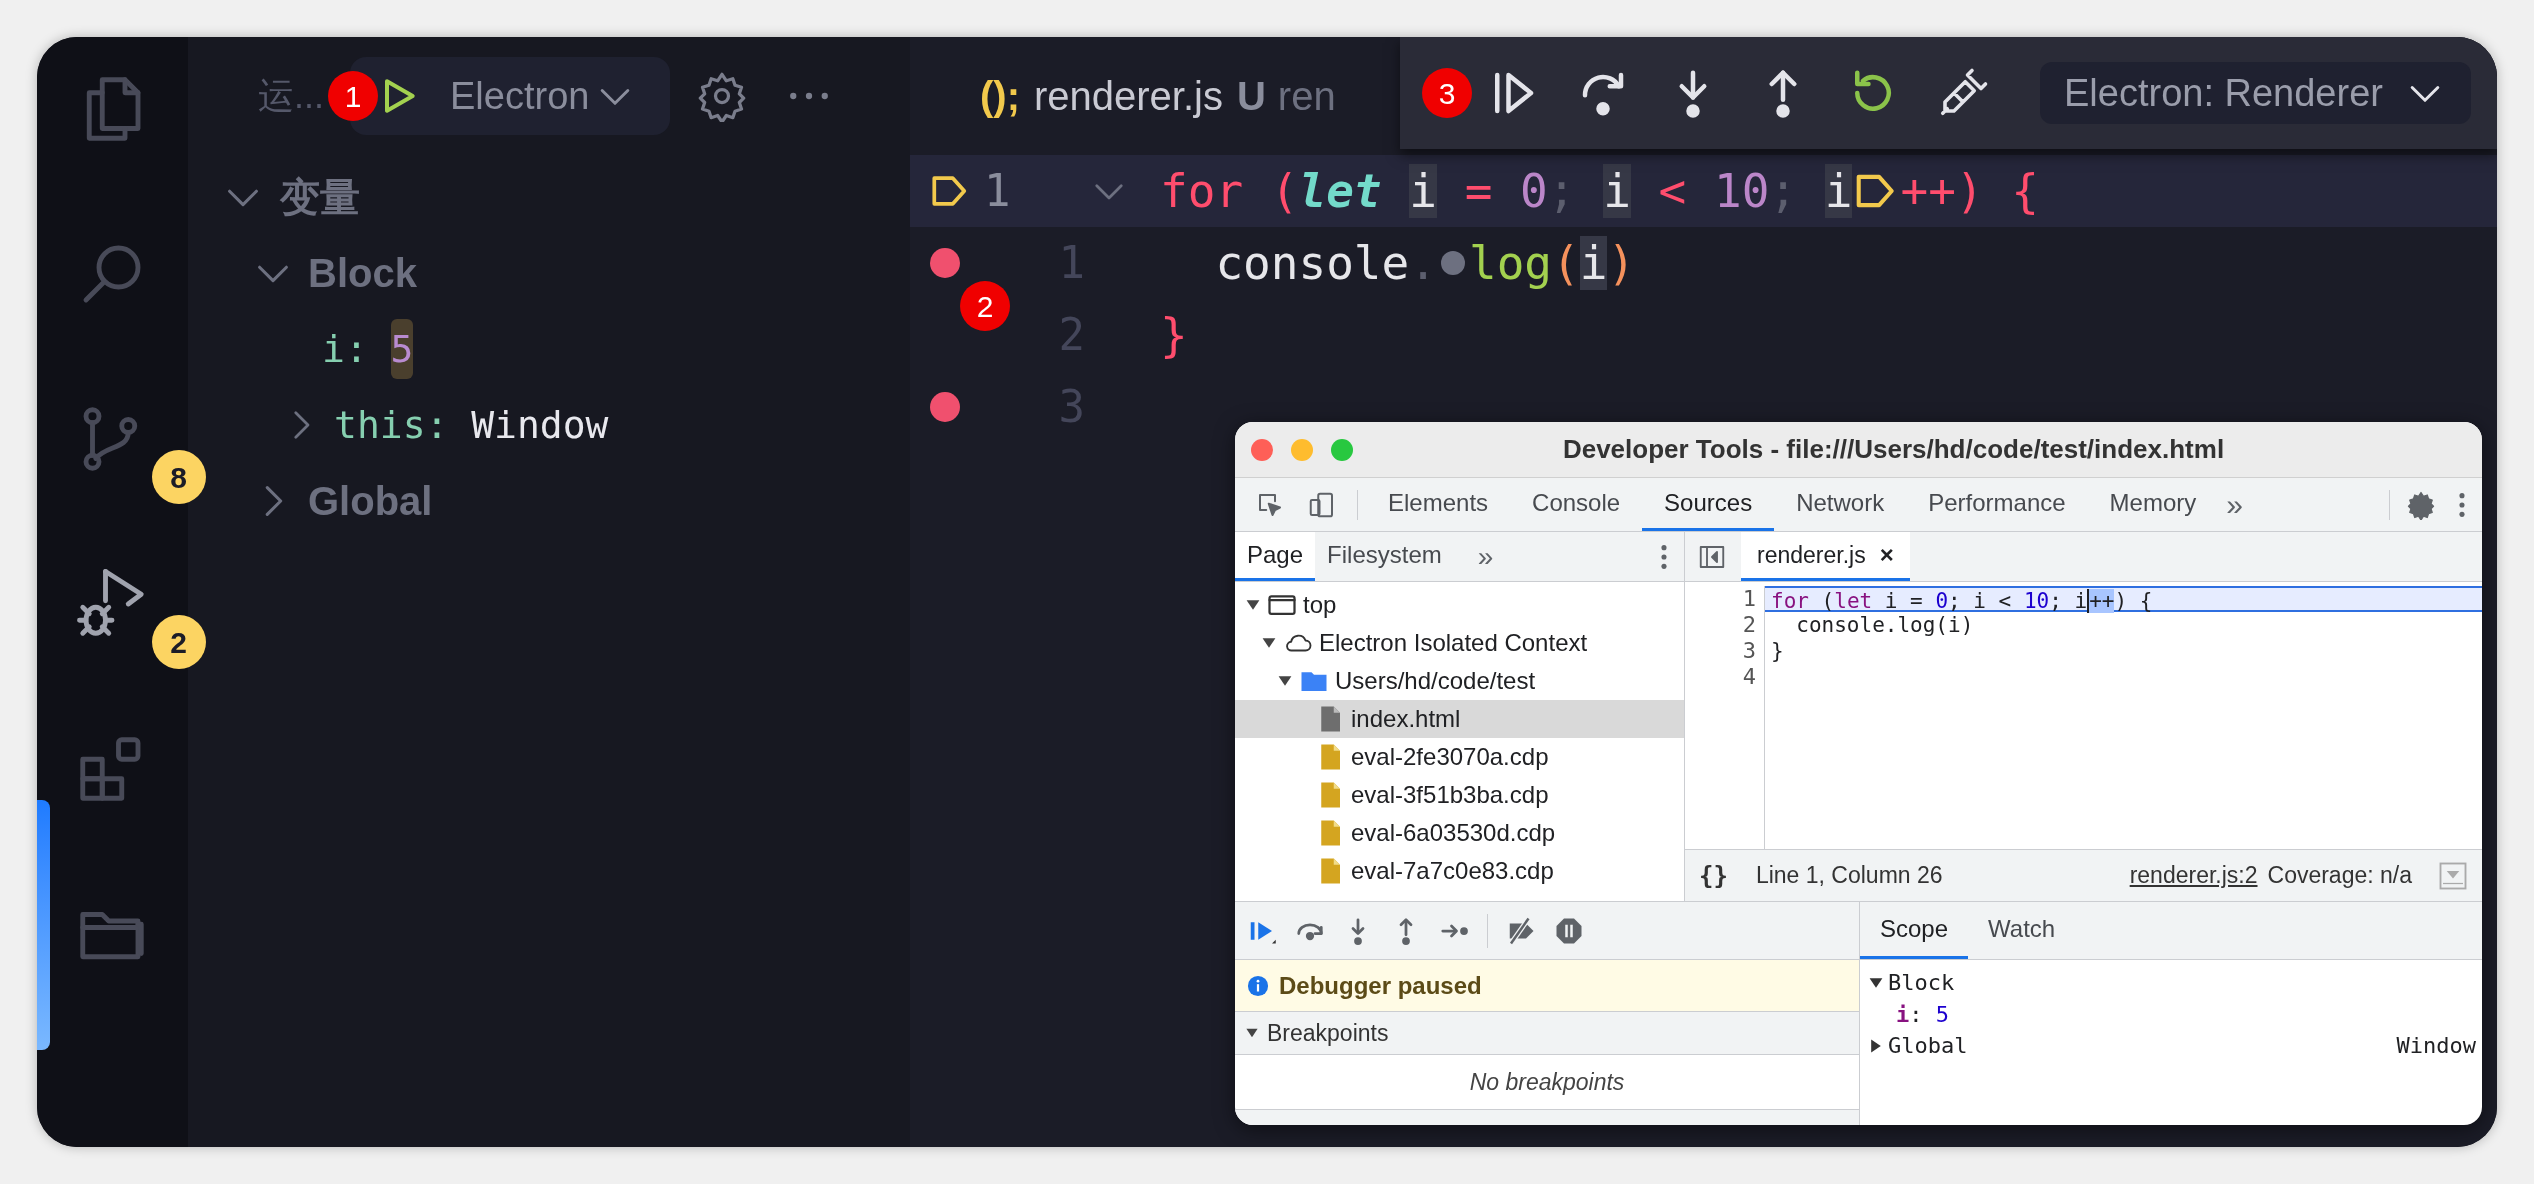  Describe the element at coordinates (1325, 263) in the screenshot. I see `code-text: console.` at that location.